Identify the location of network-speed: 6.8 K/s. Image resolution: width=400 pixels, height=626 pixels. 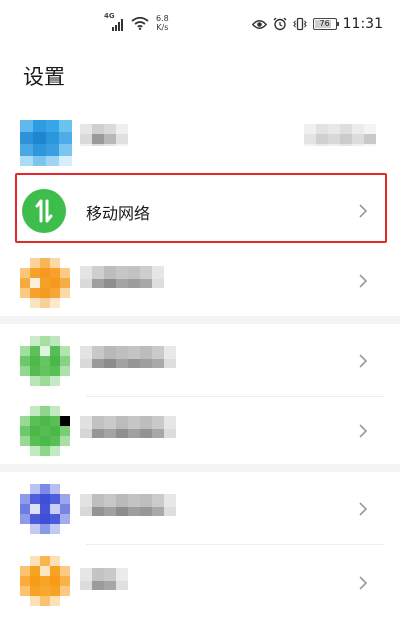
(162, 23).